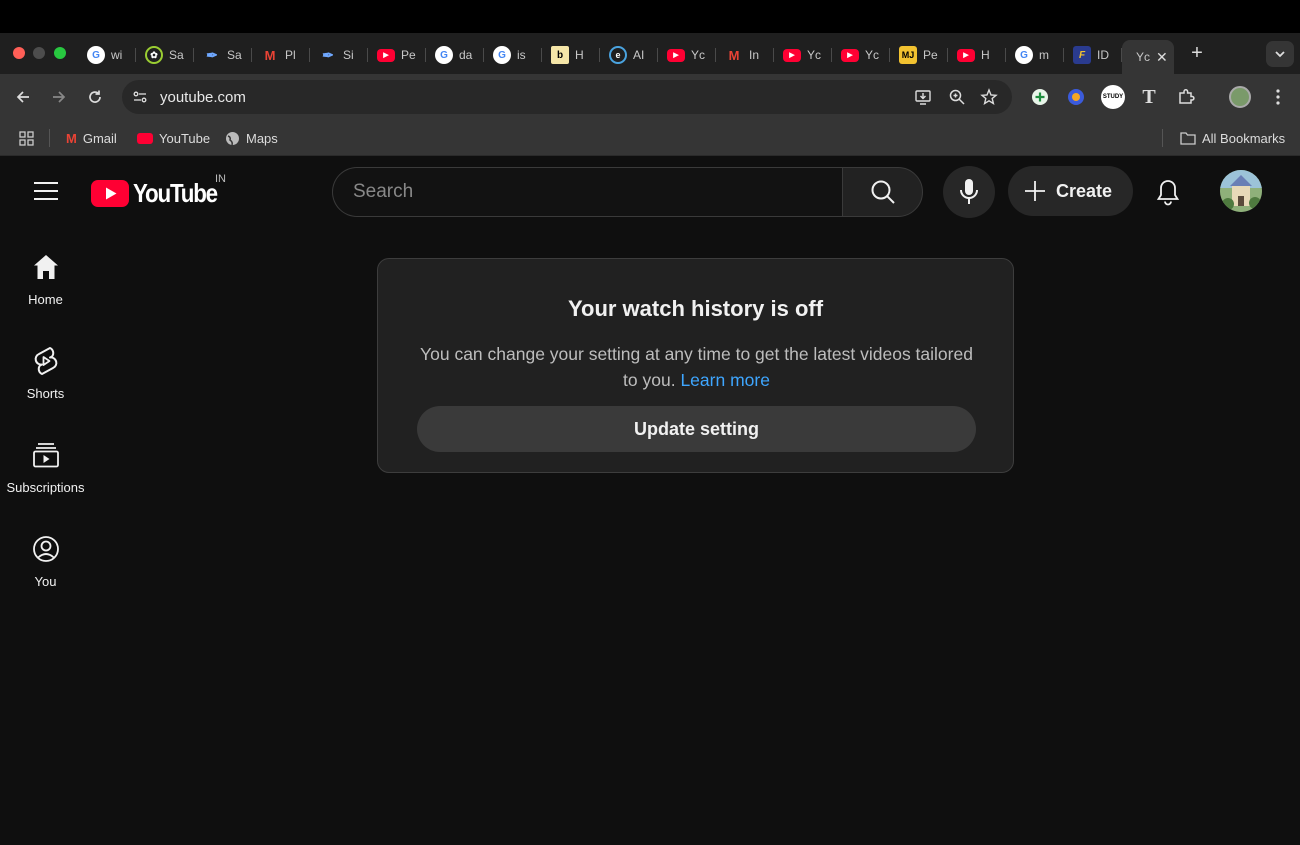 The width and height of the screenshot is (1300, 845). I want to click on guide-menu-button, so click(46, 191).